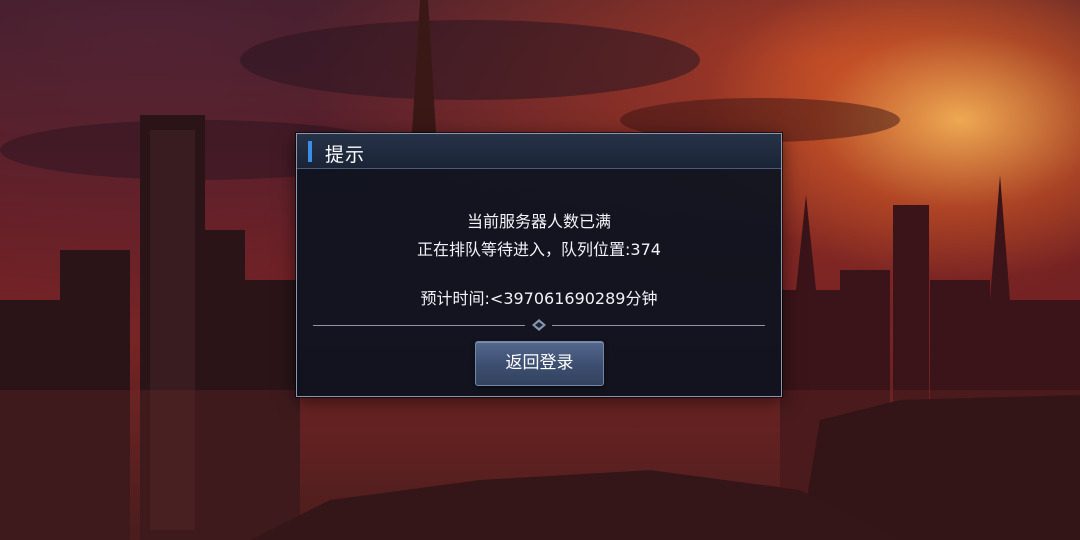  I want to click on queue-position-message: 正在排队等待进入，队列位置:374, so click(539, 249).